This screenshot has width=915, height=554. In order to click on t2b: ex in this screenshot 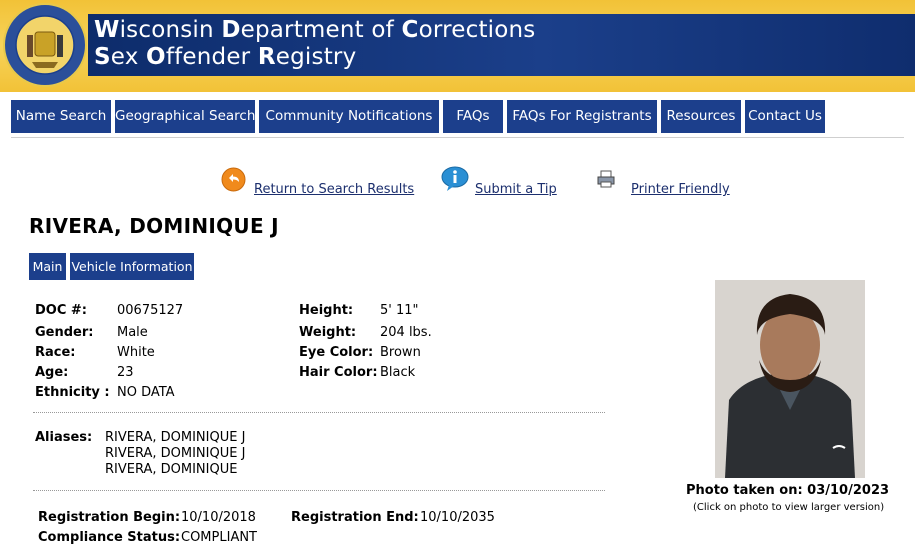, I will do `click(128, 57)`.